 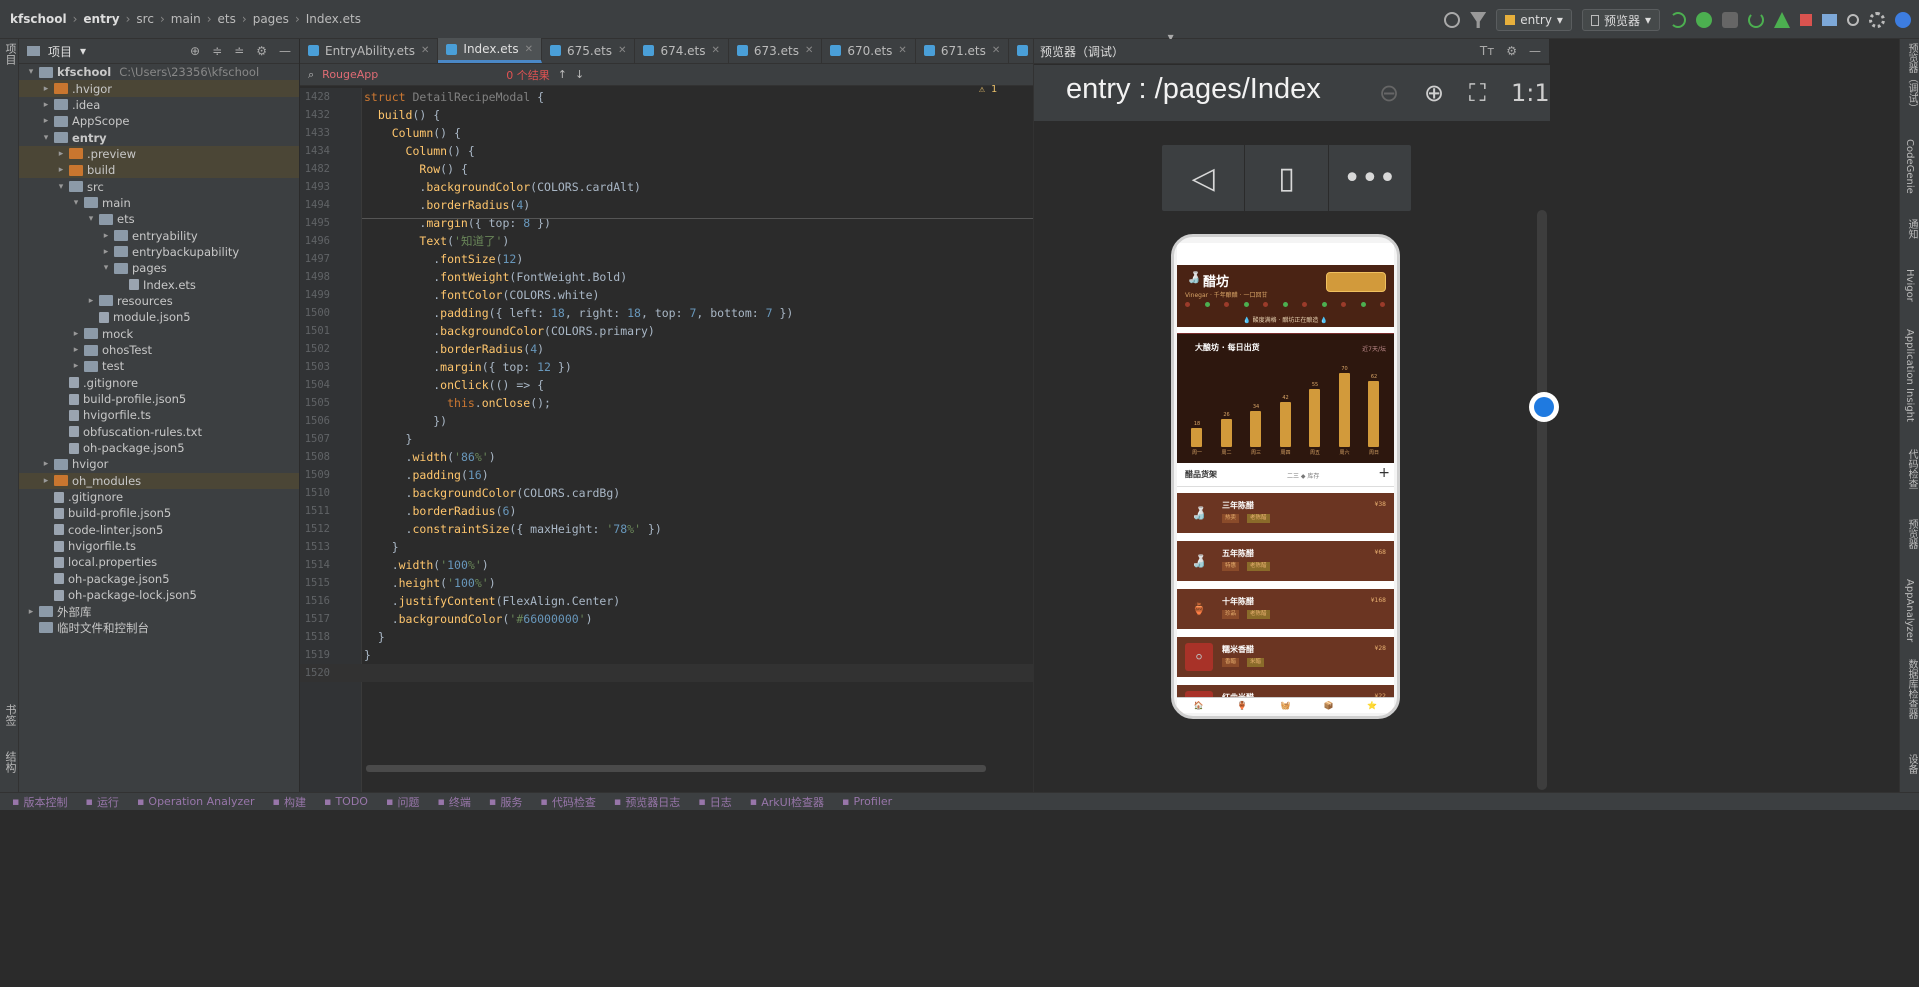 I want to click on code-line: 1506 }), so click(x=666, y=421).